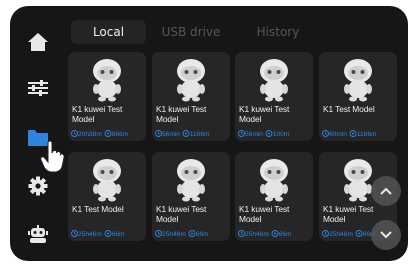  I want to click on file-meta: 56min 100m, so click(275, 134).